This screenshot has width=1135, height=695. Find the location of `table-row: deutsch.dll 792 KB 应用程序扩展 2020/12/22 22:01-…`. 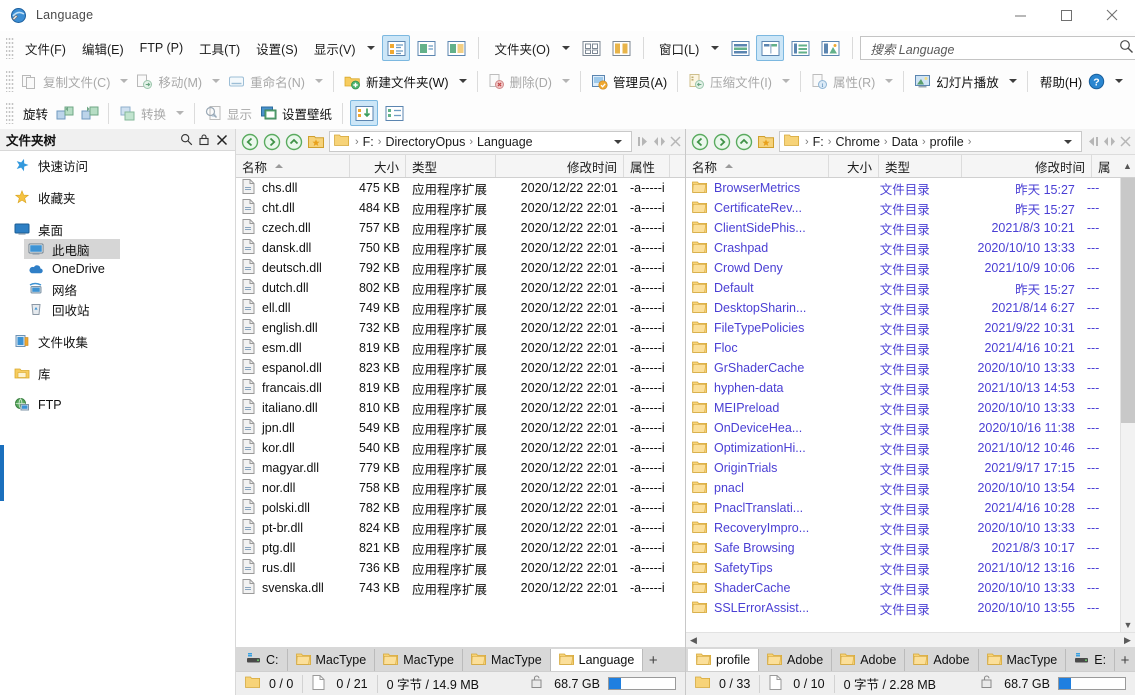

table-row: deutsch.dll 792 KB 应用程序扩展 2020/12/22 22:01-… is located at coordinates (460, 268).